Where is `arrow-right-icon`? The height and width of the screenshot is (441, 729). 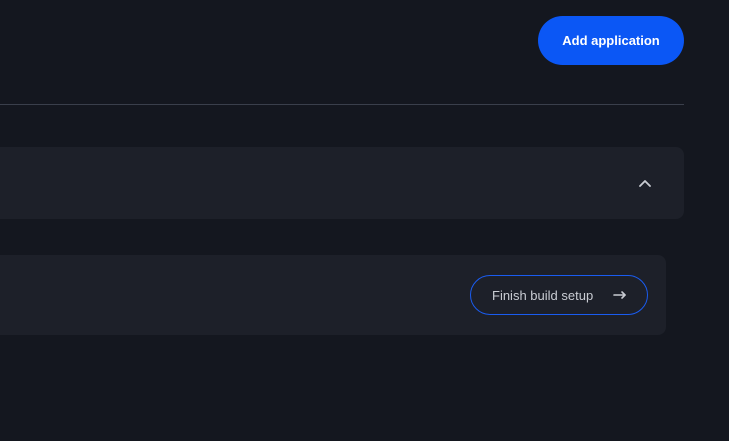
arrow-right-icon is located at coordinates (620, 295).